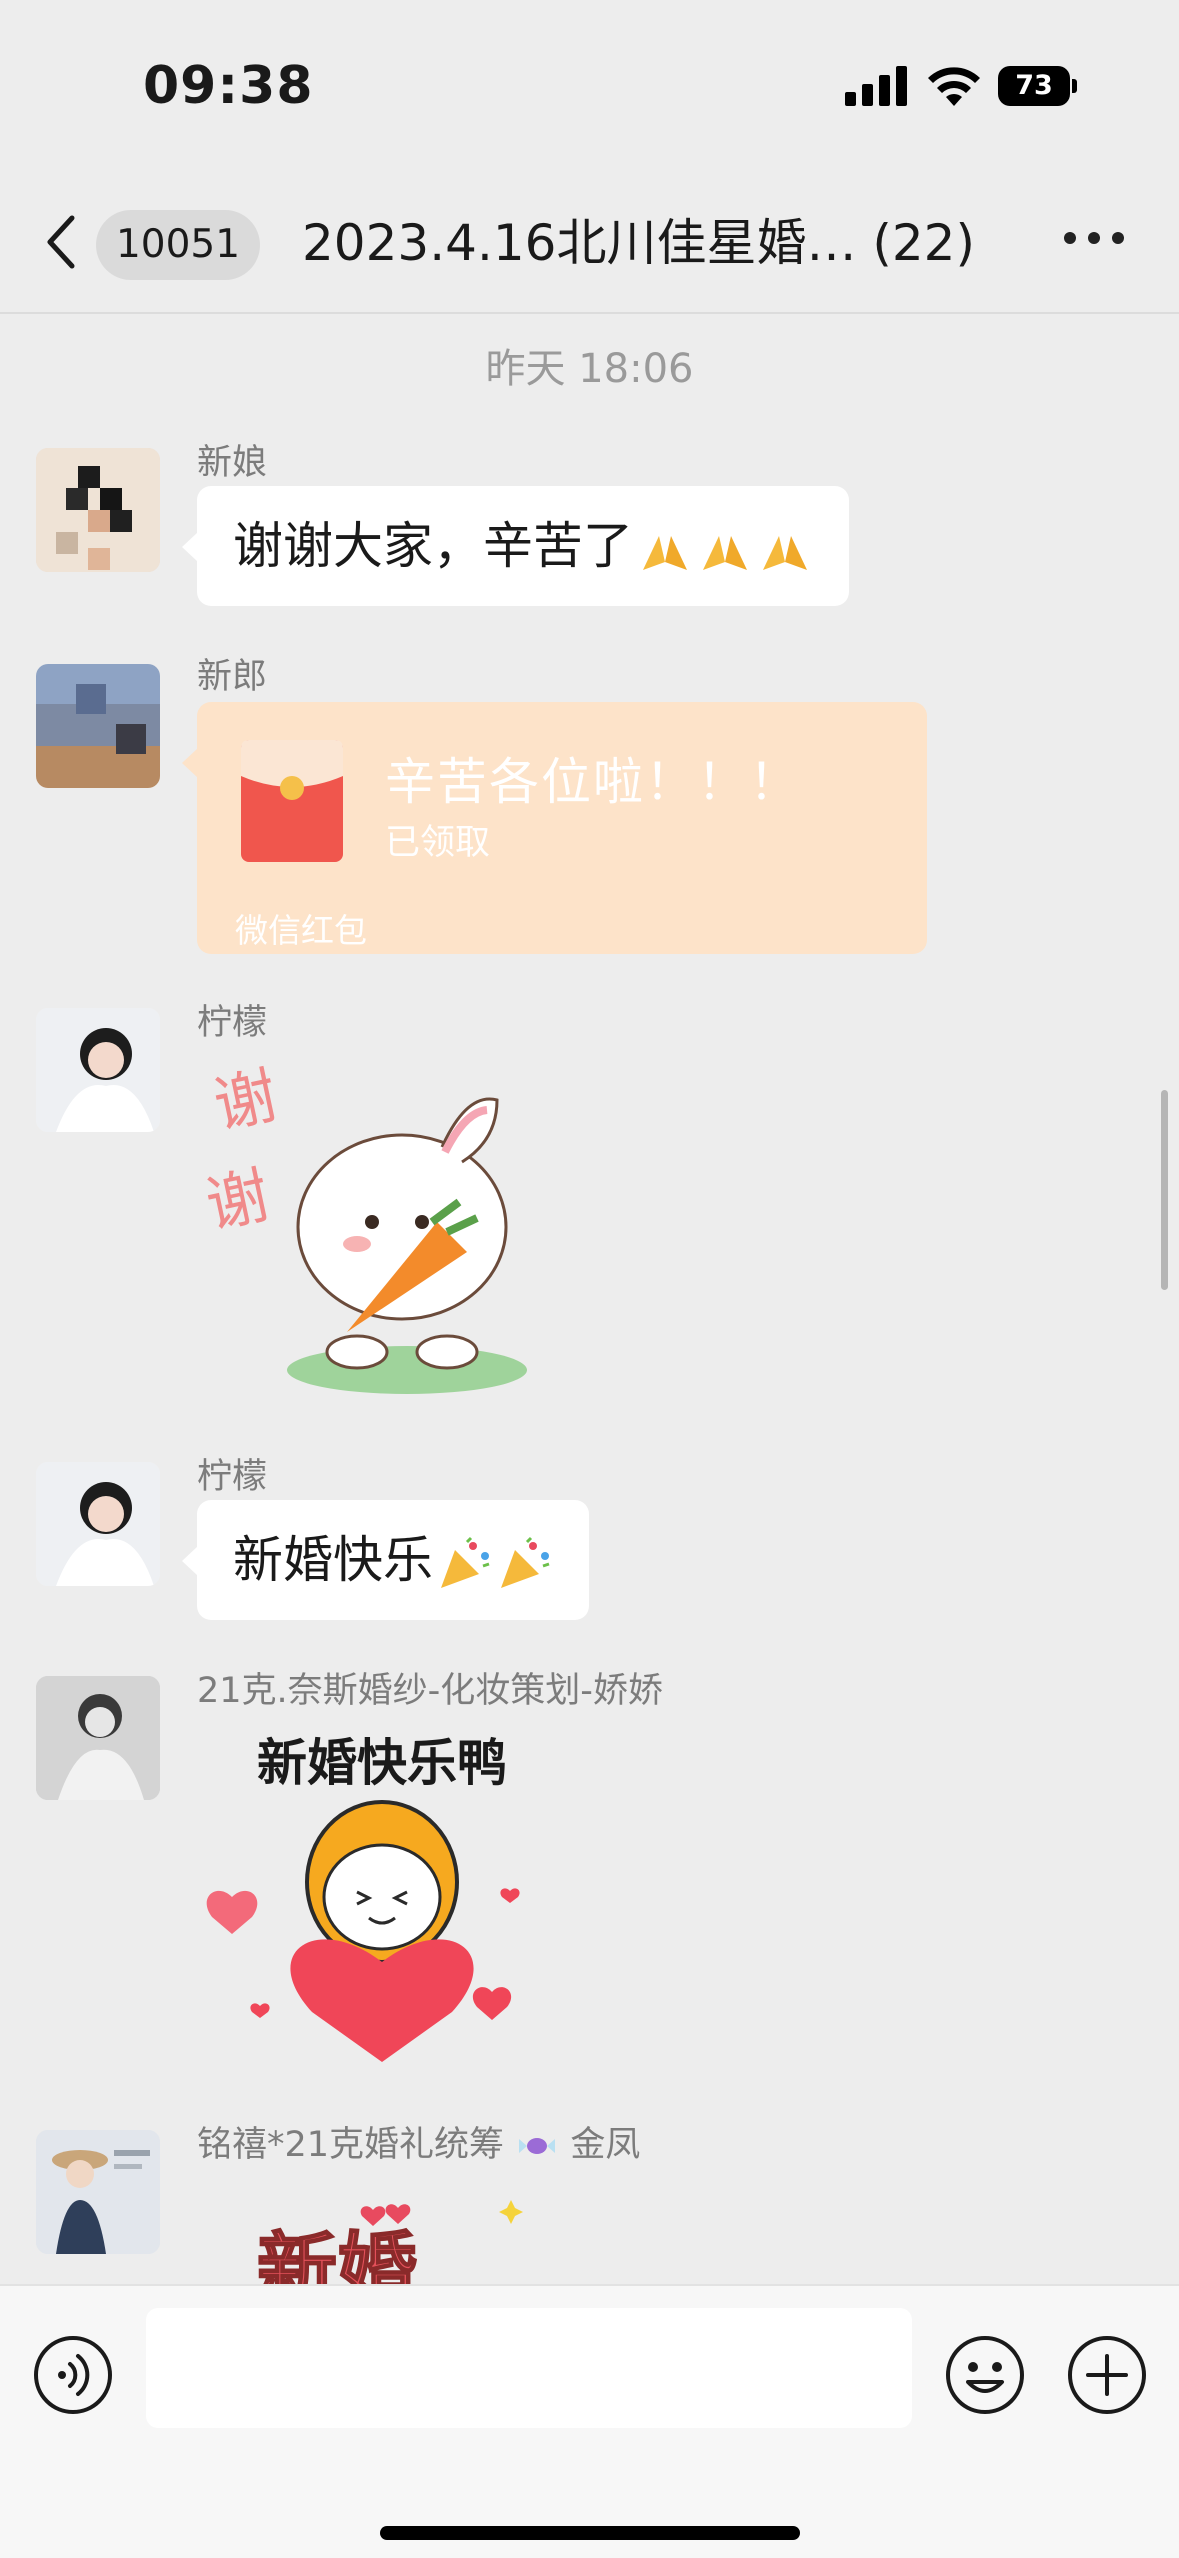 Image resolution: width=1179 pixels, height=2558 pixels. I want to click on home-indicator, so click(590, 2533).